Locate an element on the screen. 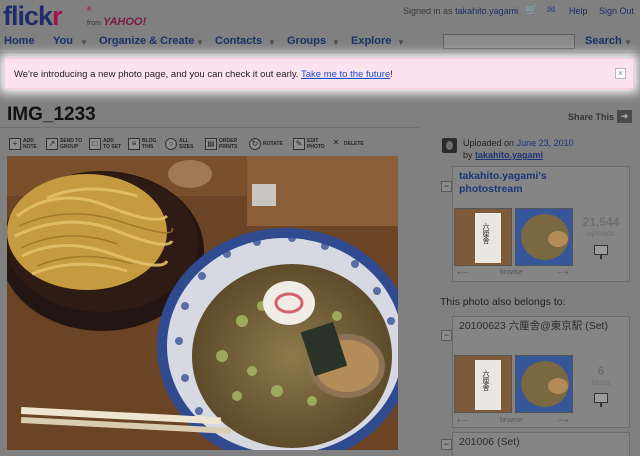  collapse-photostream-button: − is located at coordinates (446, 186).